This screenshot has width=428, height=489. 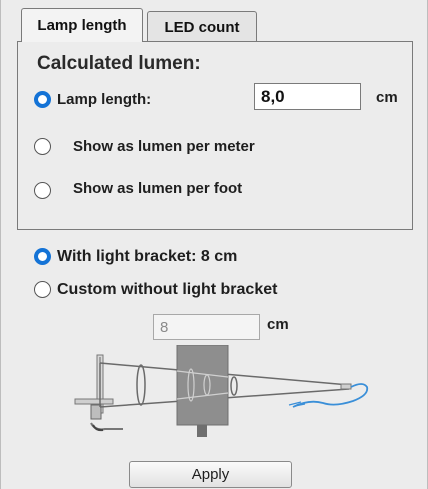 I want to click on tab-lamp-length: Lamp length, so click(x=82, y=25).